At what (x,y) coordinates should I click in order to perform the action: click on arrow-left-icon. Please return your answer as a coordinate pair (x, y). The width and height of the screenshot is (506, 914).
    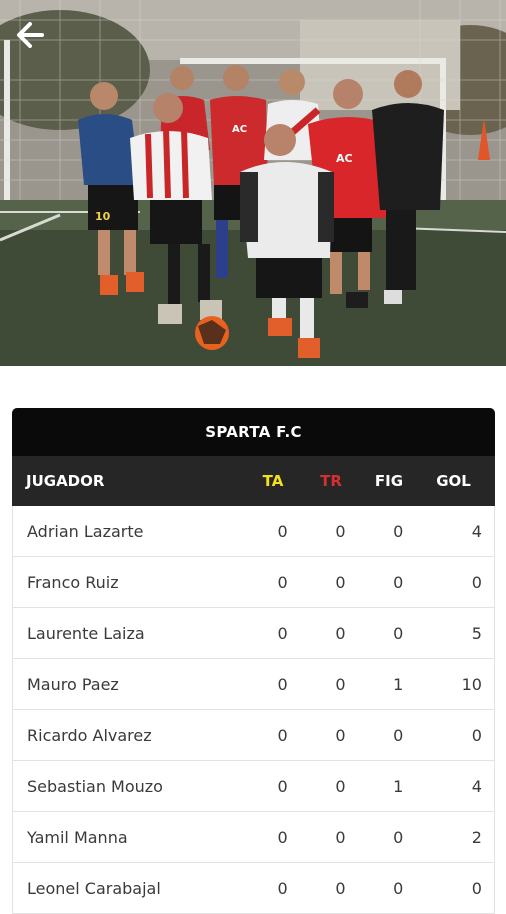
    Looking at the image, I should click on (30, 35).